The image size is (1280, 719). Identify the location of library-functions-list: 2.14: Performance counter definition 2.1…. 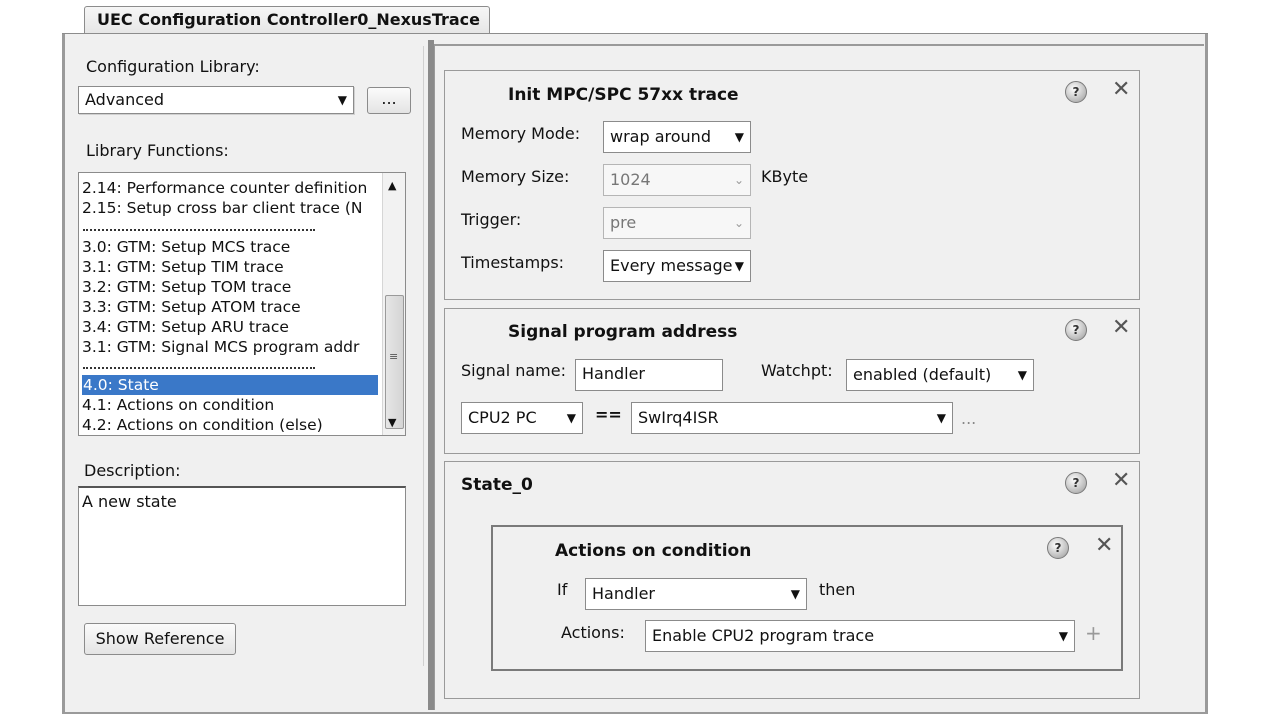
(242, 304).